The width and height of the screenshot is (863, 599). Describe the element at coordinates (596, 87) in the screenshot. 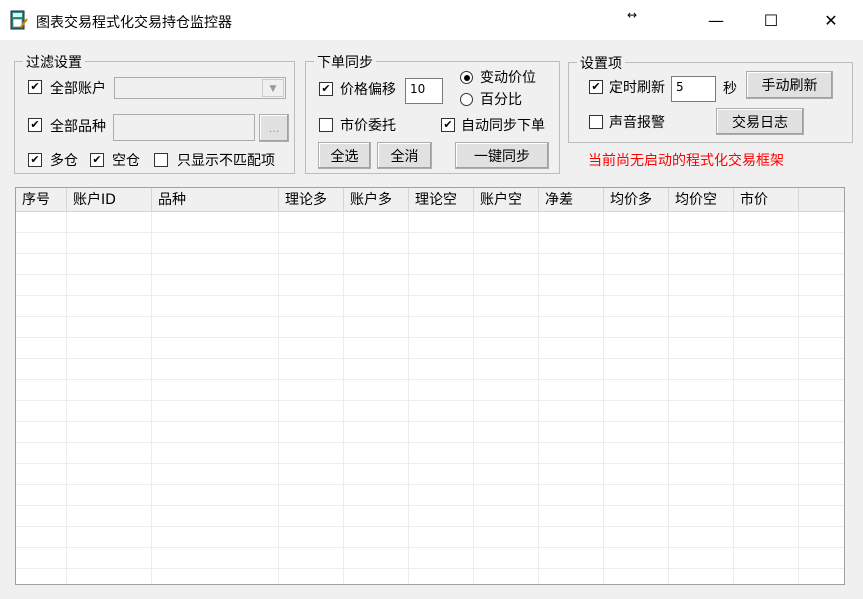

I see `timed-refresh-checkbox: ✔` at that location.